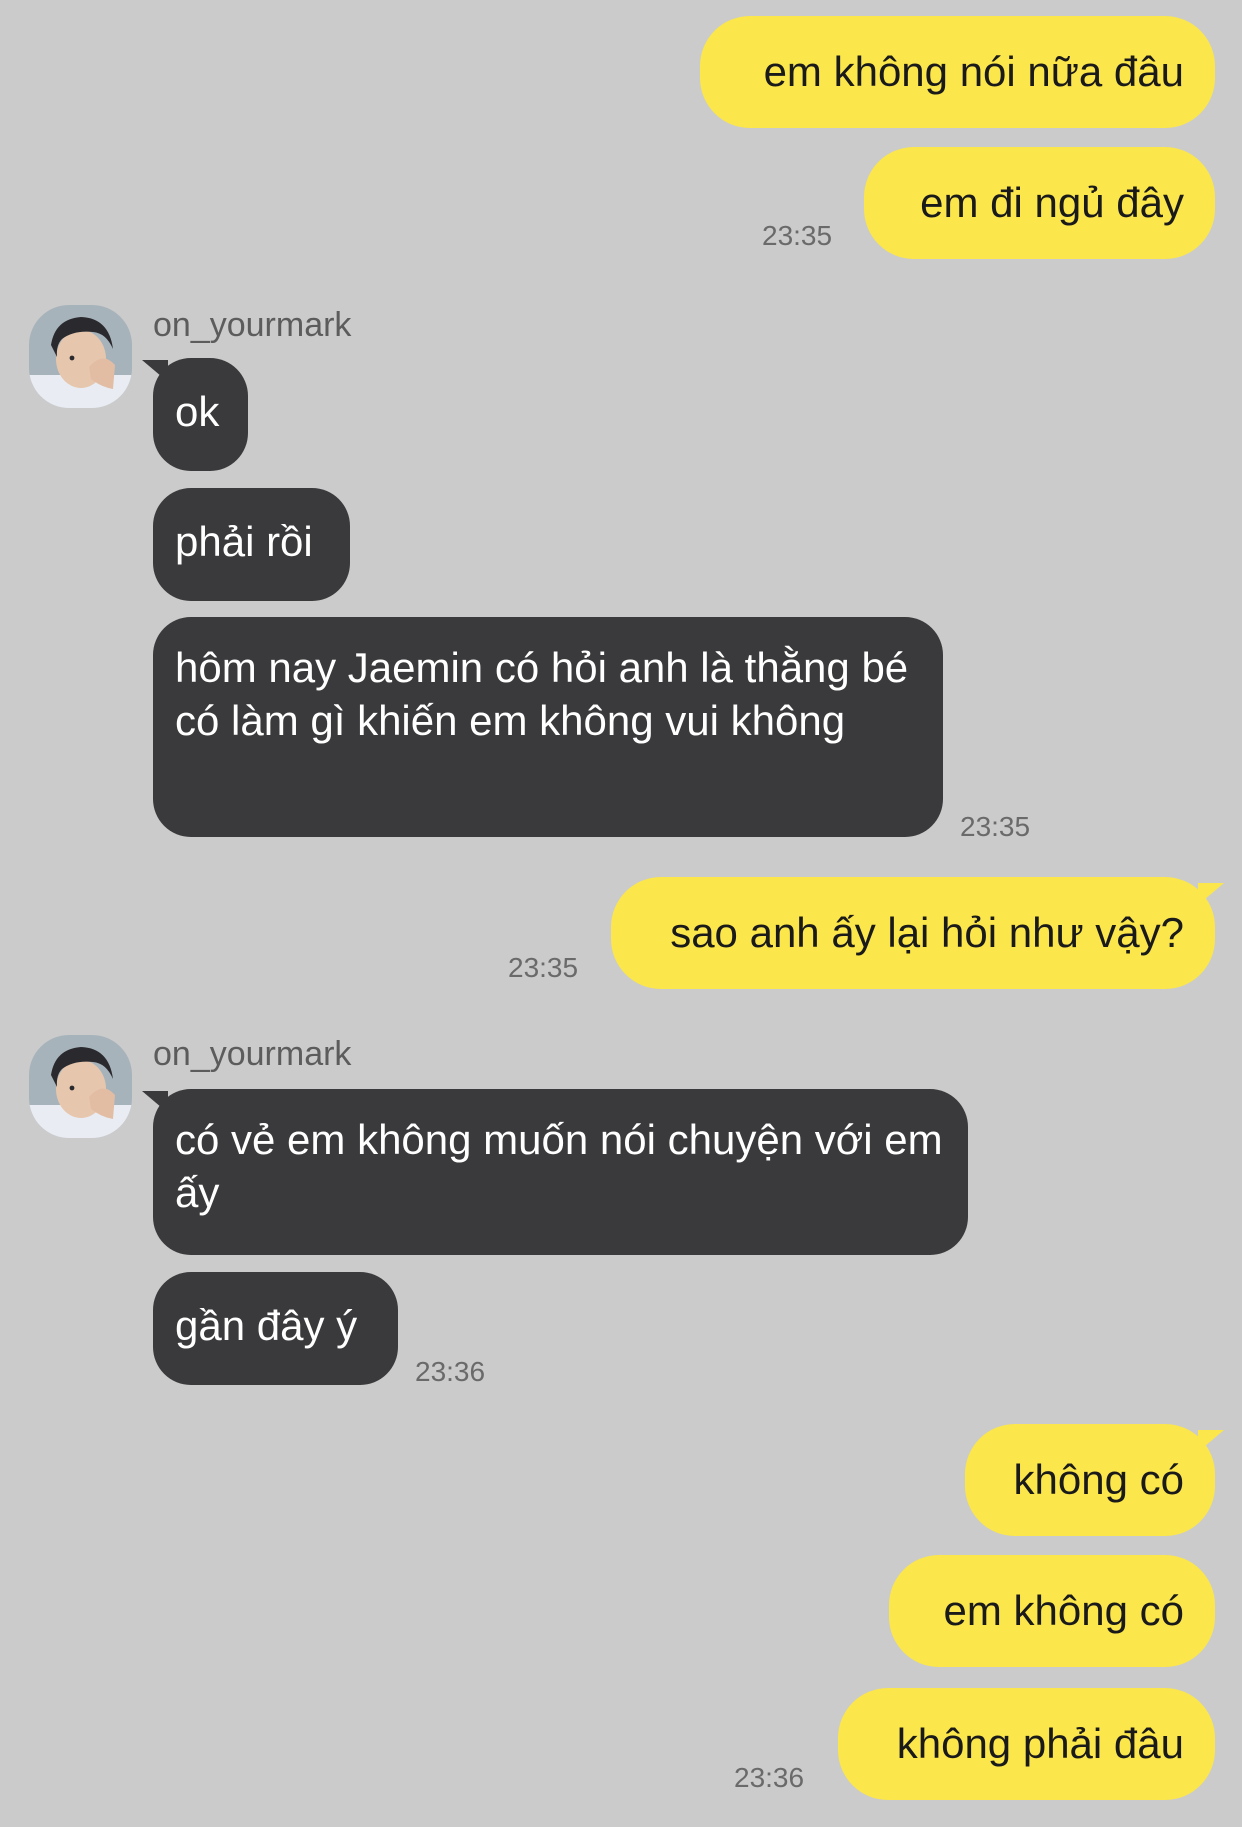 The image size is (1242, 1827). What do you see at coordinates (1211, 1441) in the screenshot?
I see `bubble-tail` at bounding box center [1211, 1441].